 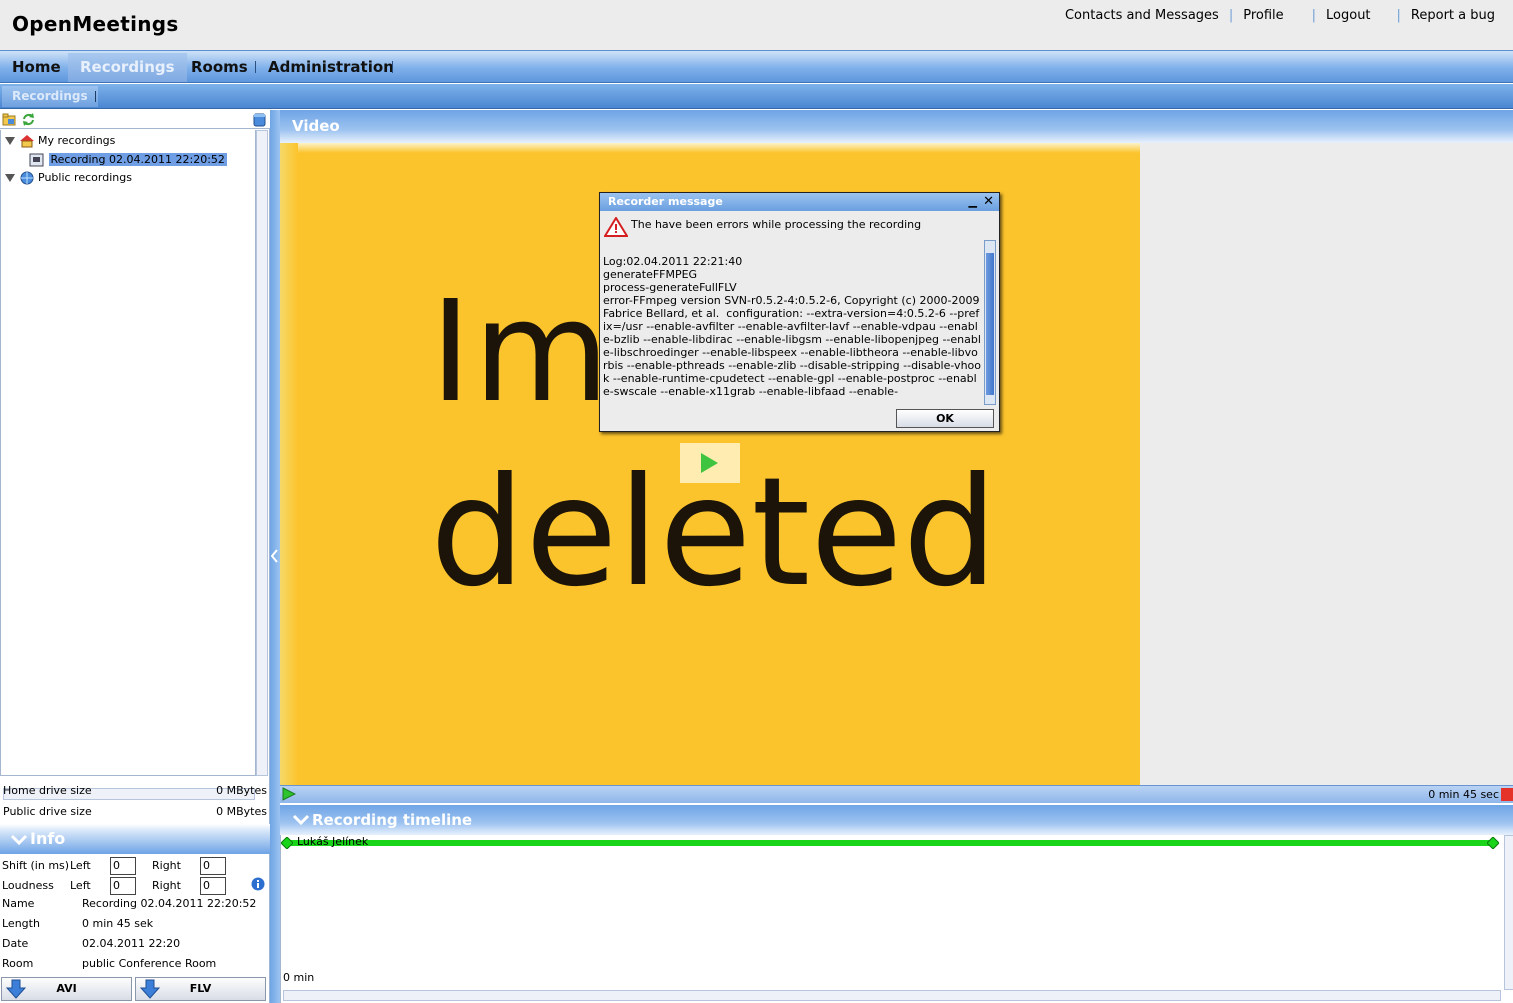 What do you see at coordinates (896, 919) in the screenshot?
I see `timeline-area: Lukáš Jelínek 0 min` at bounding box center [896, 919].